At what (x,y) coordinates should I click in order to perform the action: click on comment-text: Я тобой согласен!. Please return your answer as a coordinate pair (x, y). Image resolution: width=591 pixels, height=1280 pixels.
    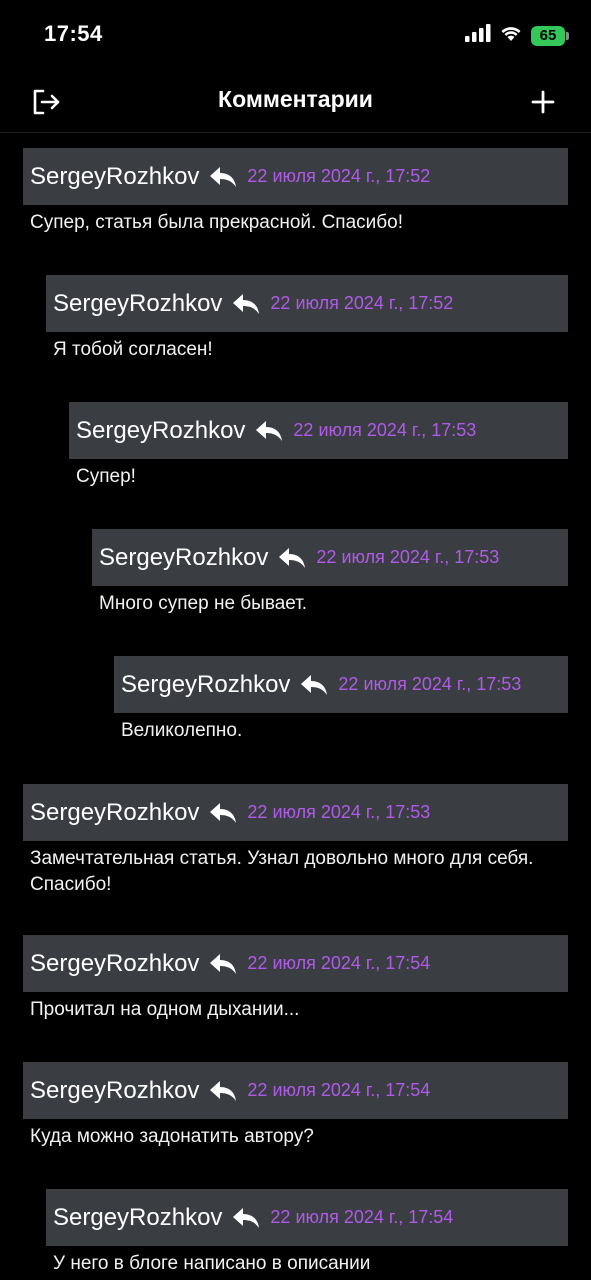
    Looking at the image, I should click on (133, 349).